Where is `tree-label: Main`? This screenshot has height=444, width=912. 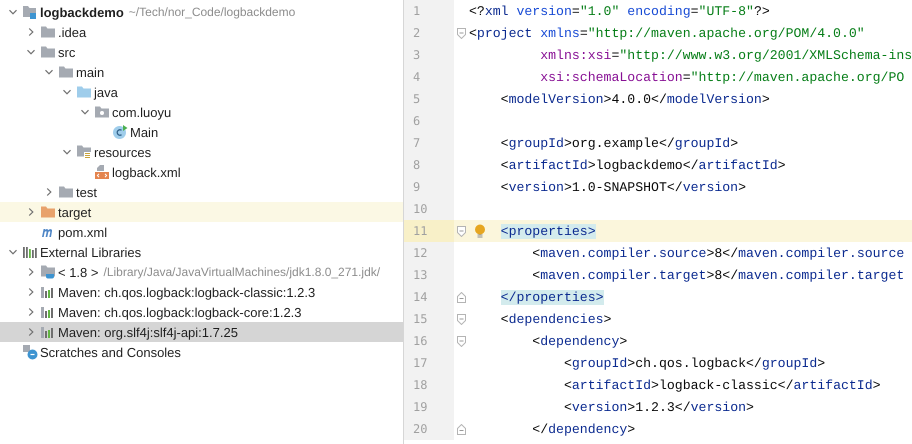
tree-label: Main is located at coordinates (144, 132).